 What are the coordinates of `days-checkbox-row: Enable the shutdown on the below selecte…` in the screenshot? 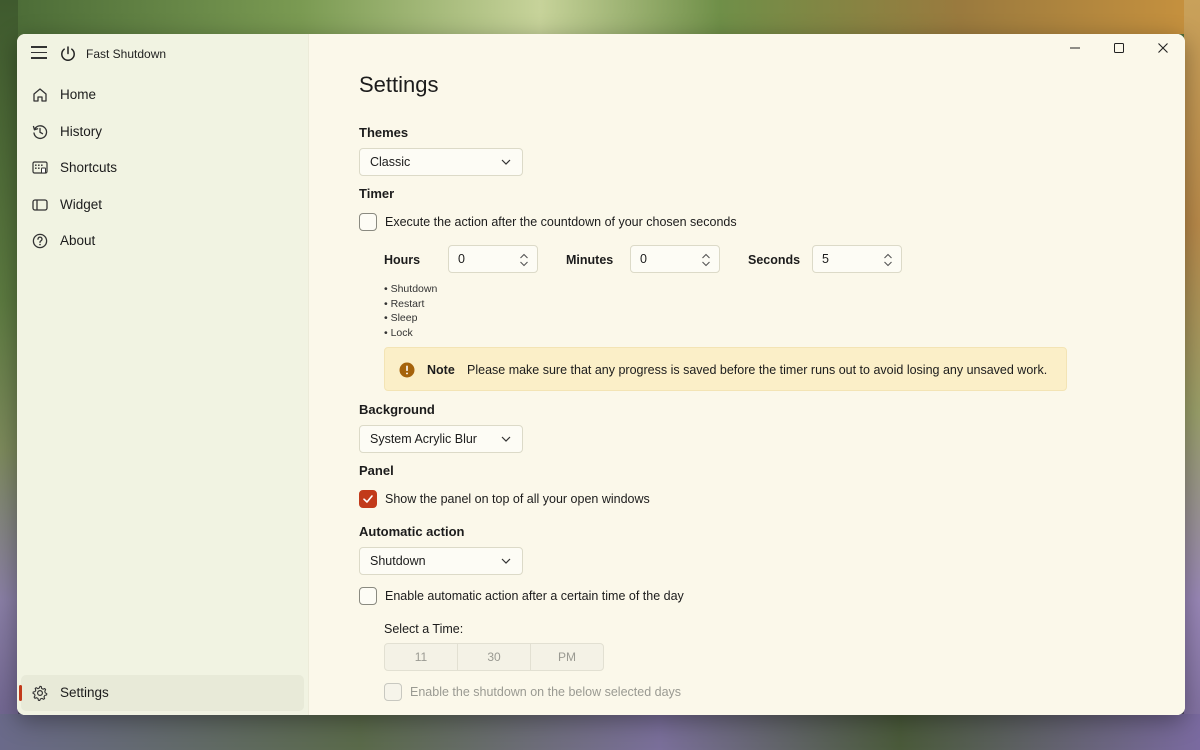 It's located at (532, 692).